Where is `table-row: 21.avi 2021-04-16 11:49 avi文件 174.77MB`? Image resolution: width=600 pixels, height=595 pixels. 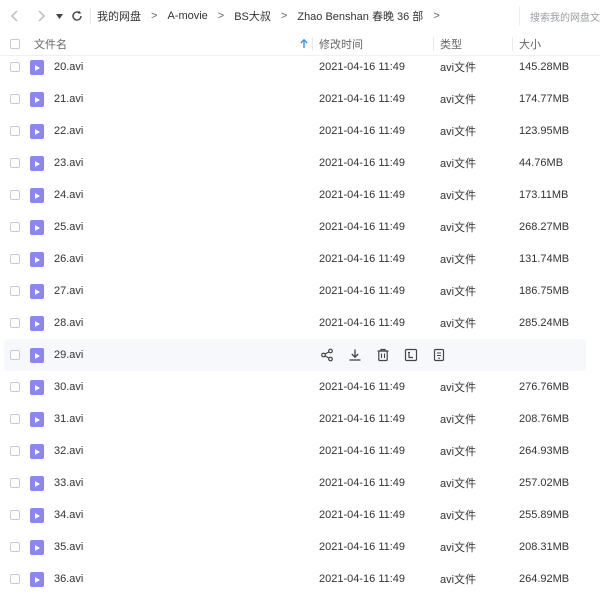 table-row: 21.avi 2021-04-16 11:49 avi文件 174.77MB is located at coordinates (300, 99).